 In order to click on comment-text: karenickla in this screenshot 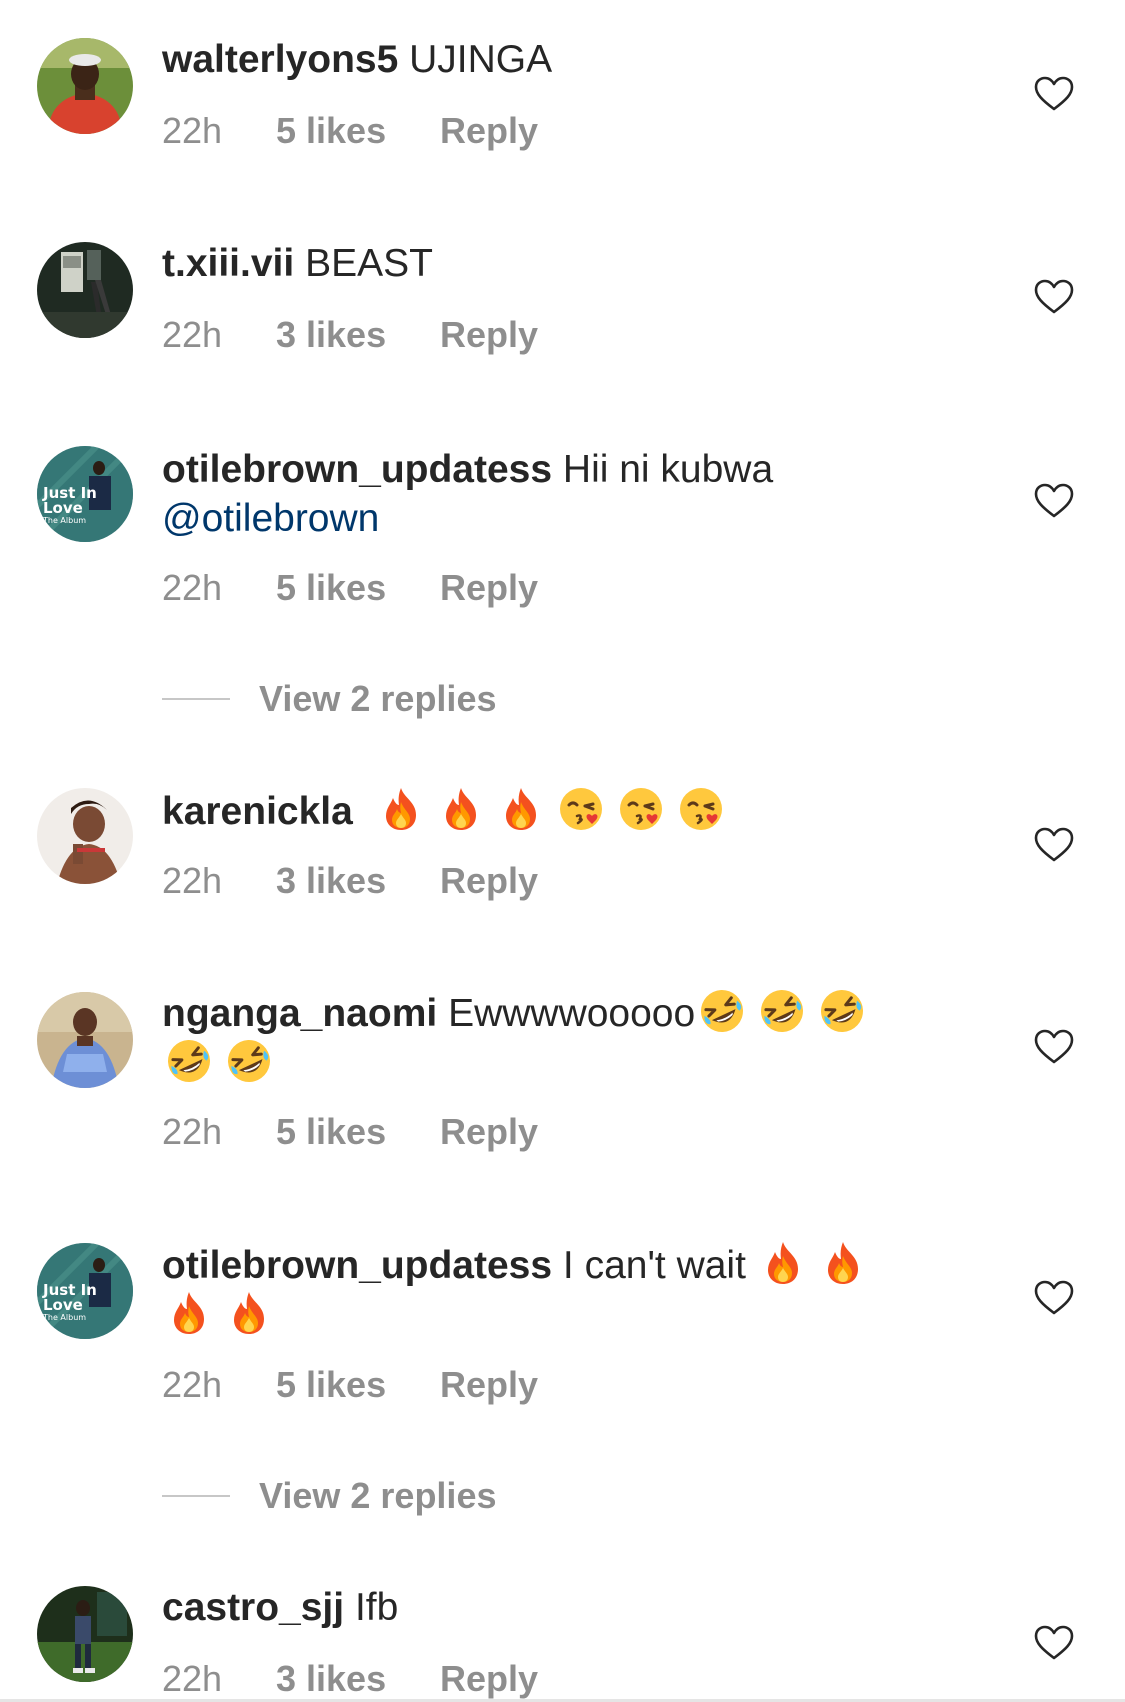, I will do `click(562, 811)`.